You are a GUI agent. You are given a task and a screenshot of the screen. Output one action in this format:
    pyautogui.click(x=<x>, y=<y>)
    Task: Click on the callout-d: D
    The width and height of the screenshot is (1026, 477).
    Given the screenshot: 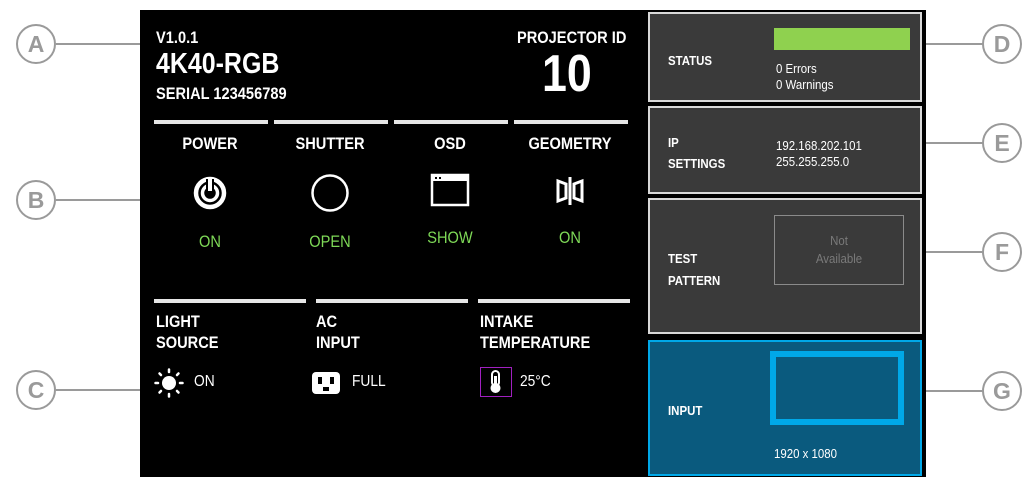 What is the action you would take?
    pyautogui.click(x=1002, y=44)
    